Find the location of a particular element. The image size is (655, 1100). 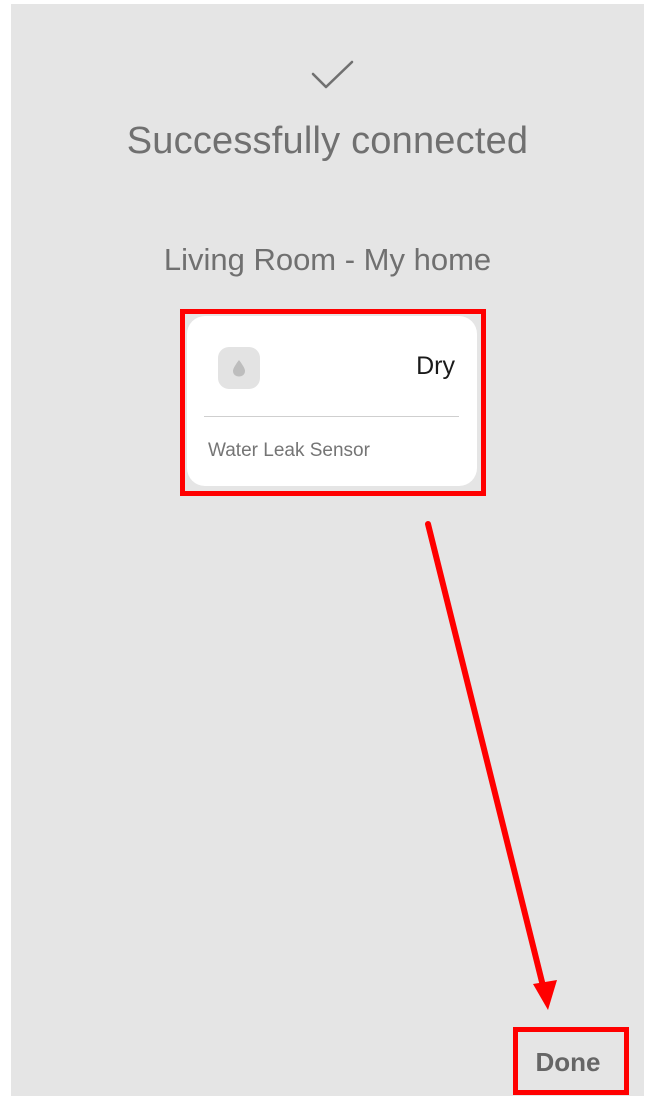

device-name: Water Leak Sensor is located at coordinates (289, 450).